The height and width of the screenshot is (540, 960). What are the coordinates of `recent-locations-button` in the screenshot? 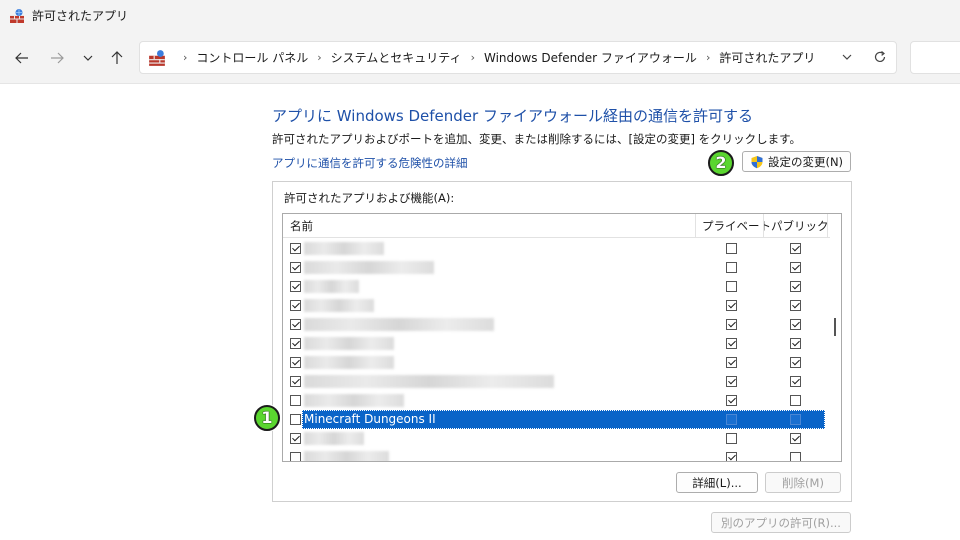 It's located at (88, 58).